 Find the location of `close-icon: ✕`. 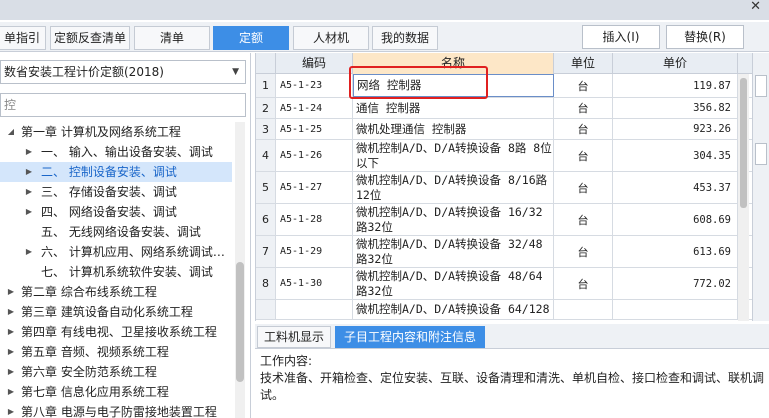

close-icon: ✕ is located at coordinates (755, 7).